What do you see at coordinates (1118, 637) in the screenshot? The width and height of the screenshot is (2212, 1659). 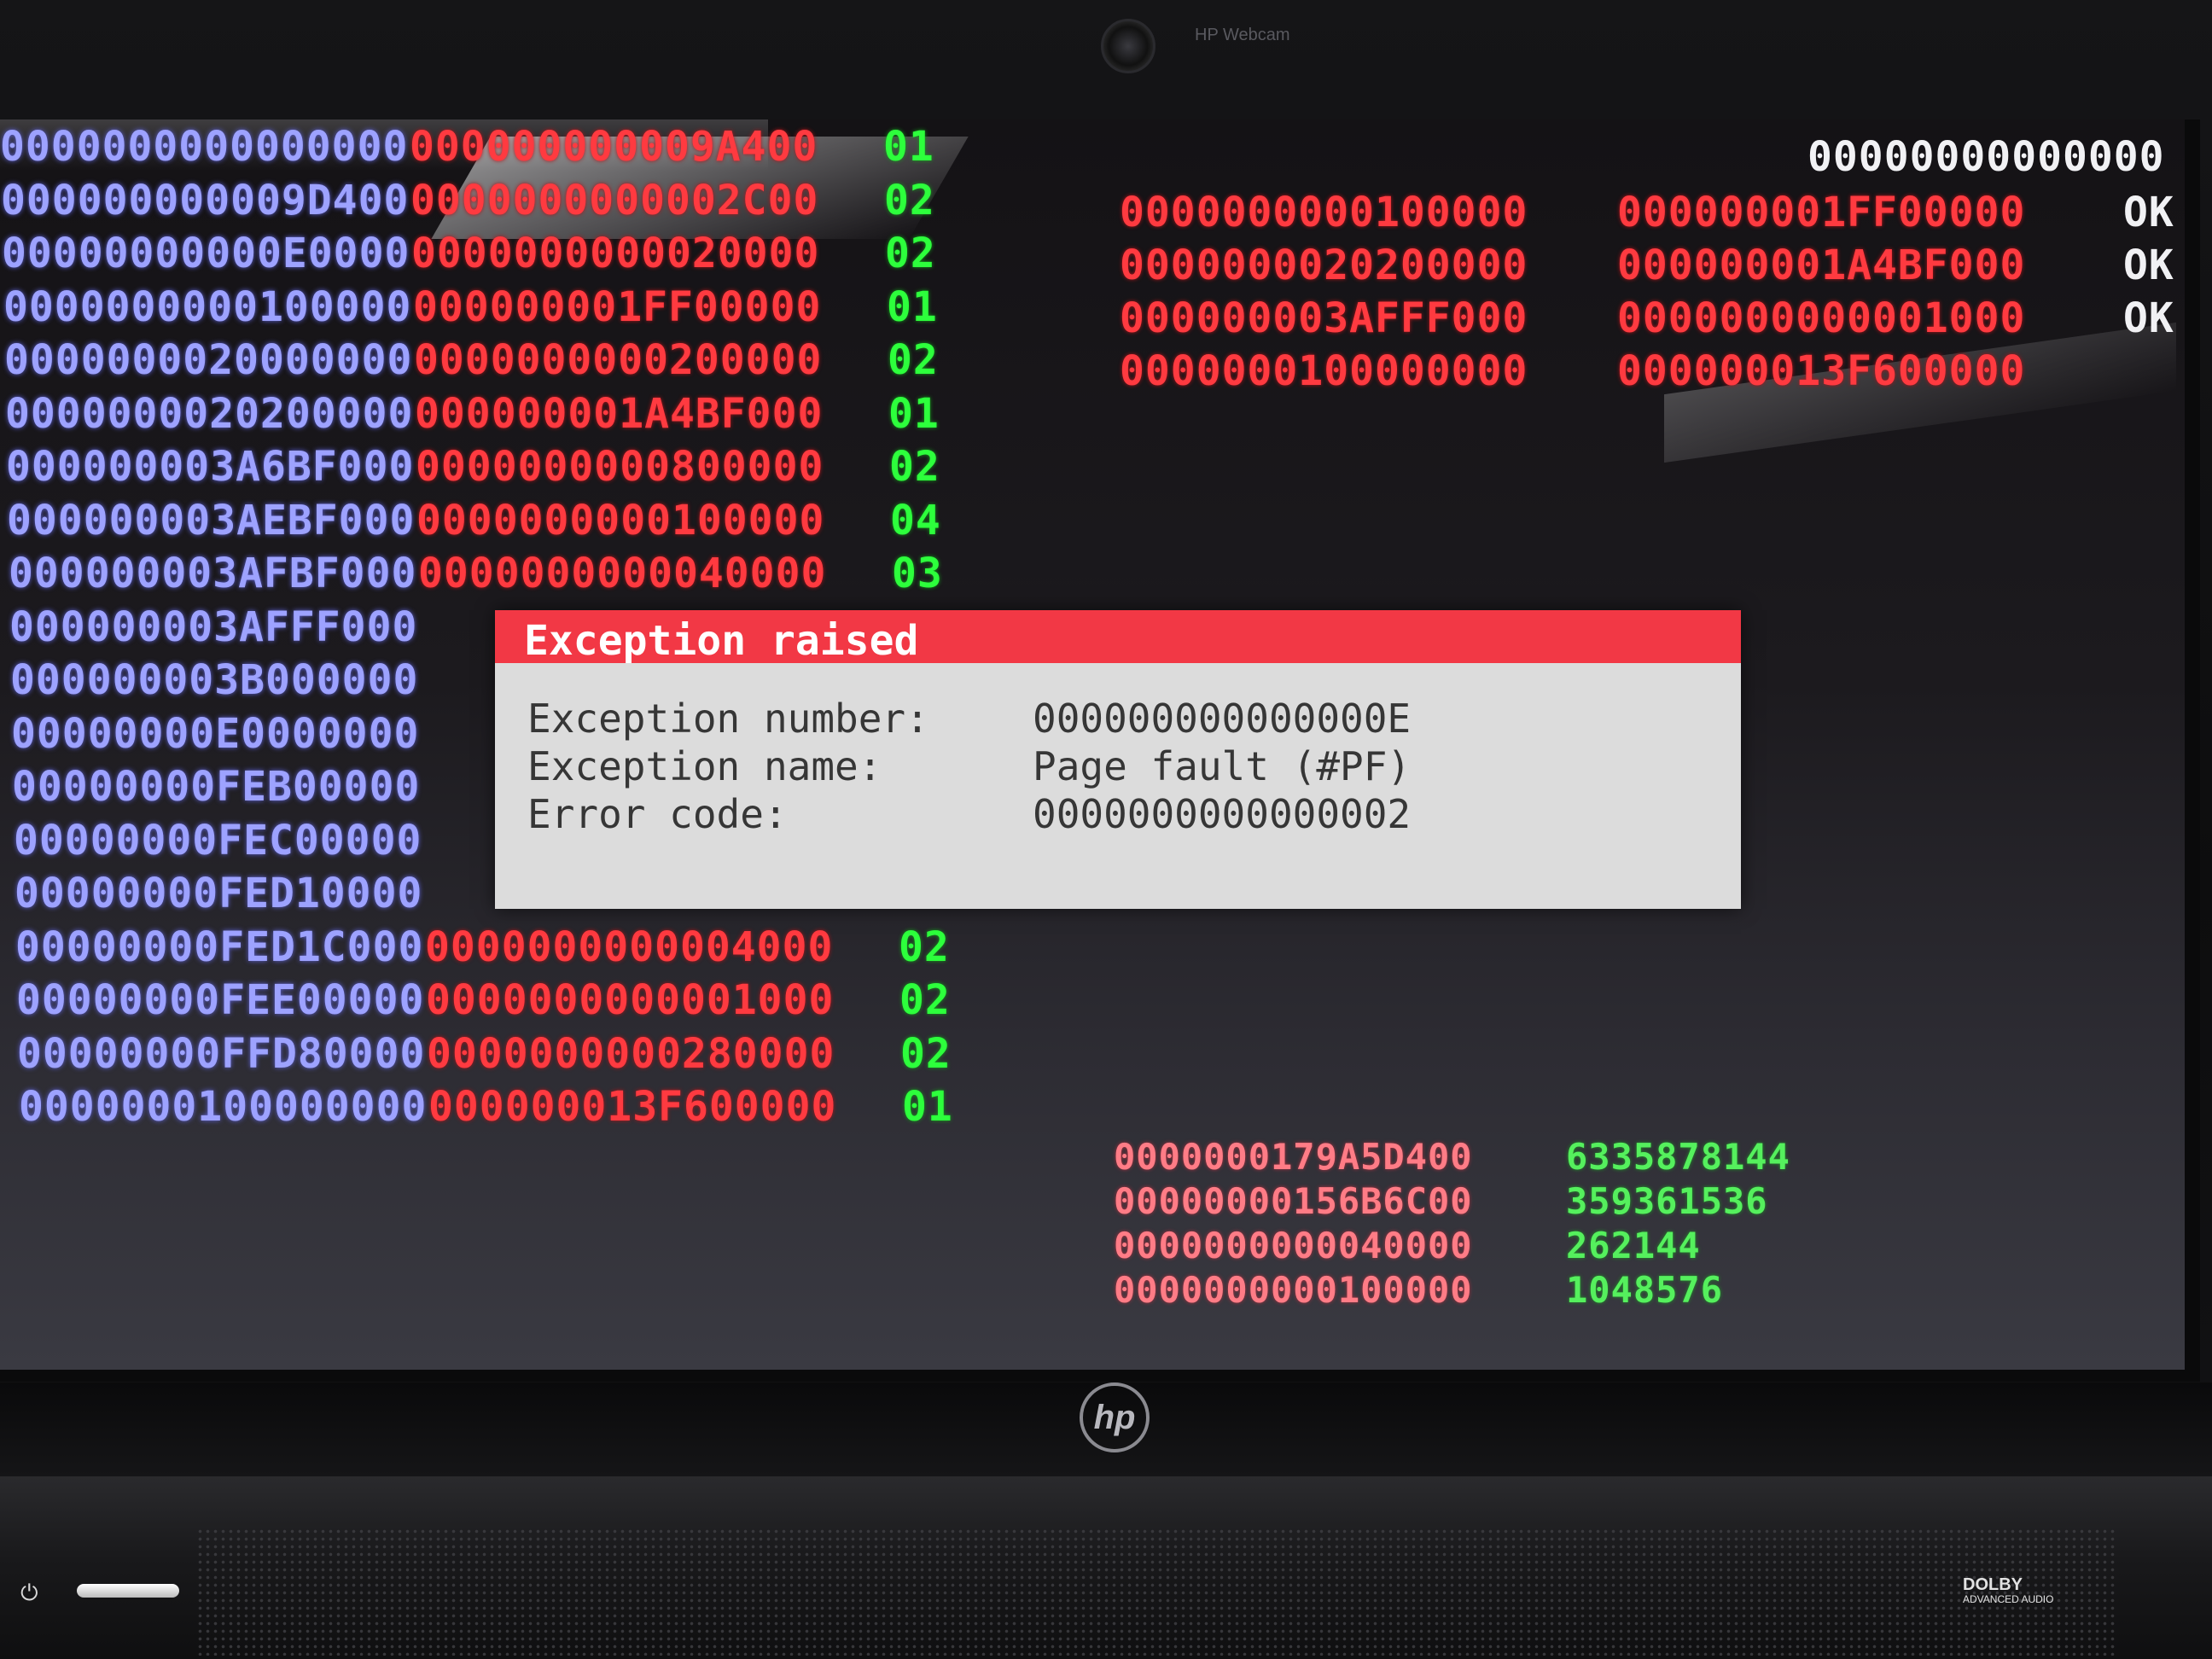 I see `dialog-title-bar: Exception raised` at bounding box center [1118, 637].